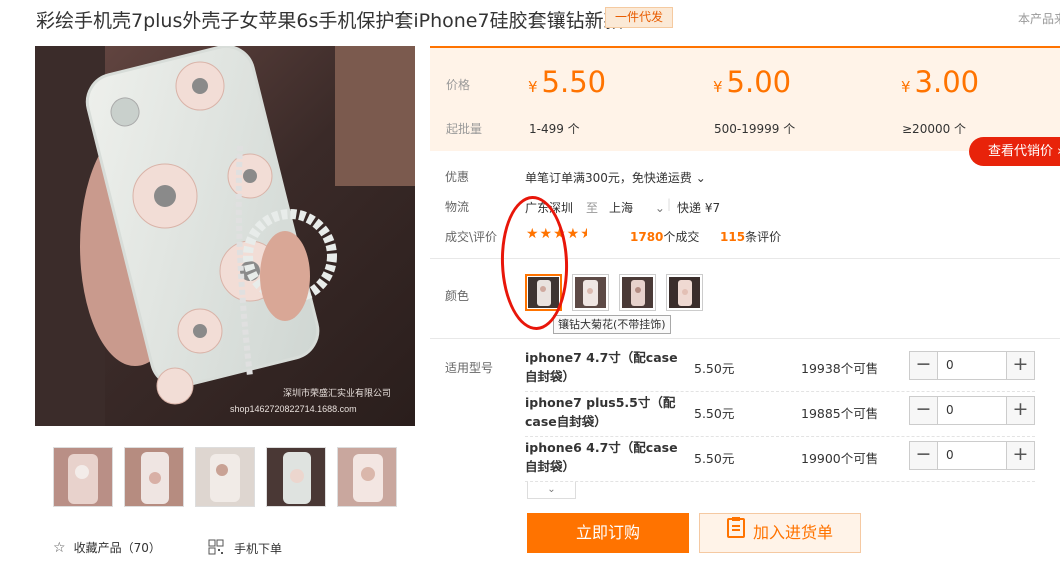 This screenshot has height=576, width=1060. Describe the element at coordinates (469, 368) in the screenshot. I see `models-label: 适用型号` at that location.